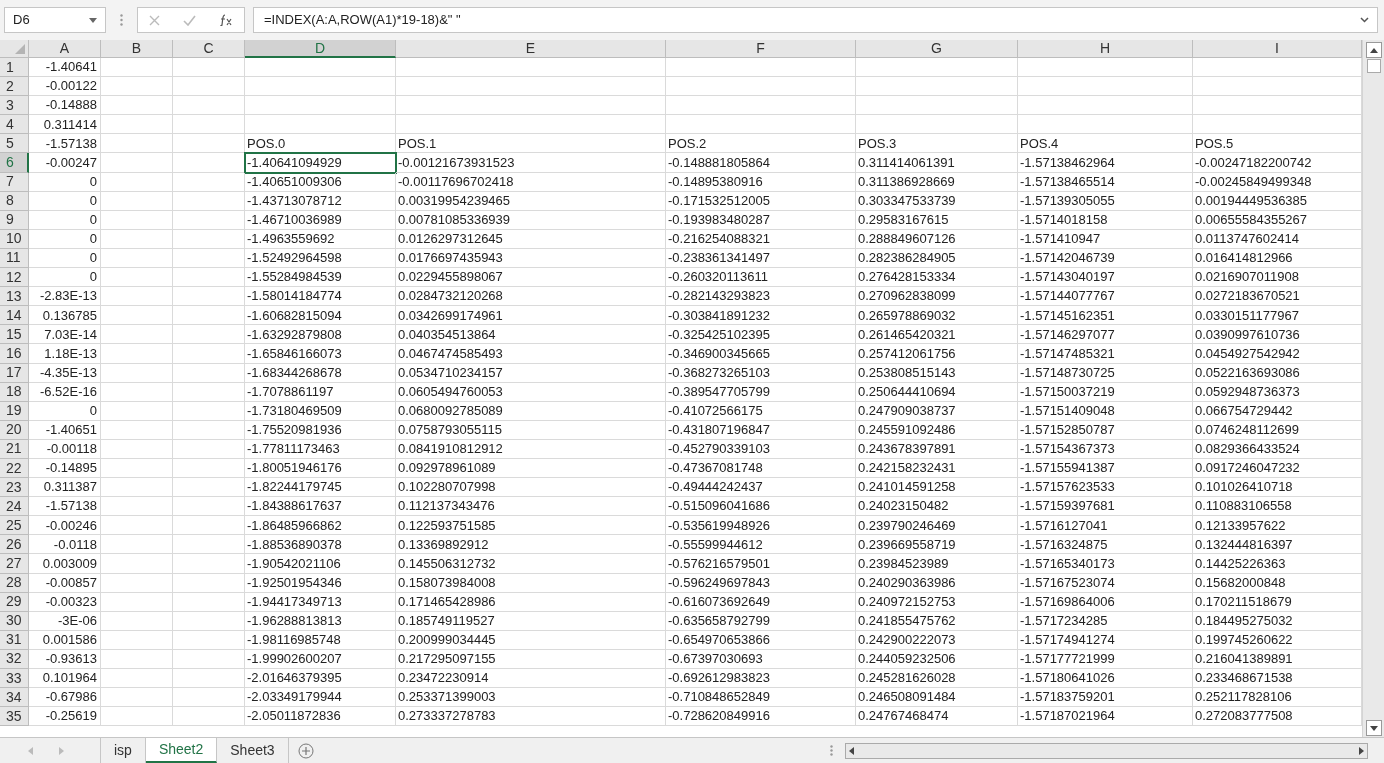 The image size is (1384, 763). What do you see at coordinates (1277, 49) in the screenshot?
I see `column-header: I` at bounding box center [1277, 49].